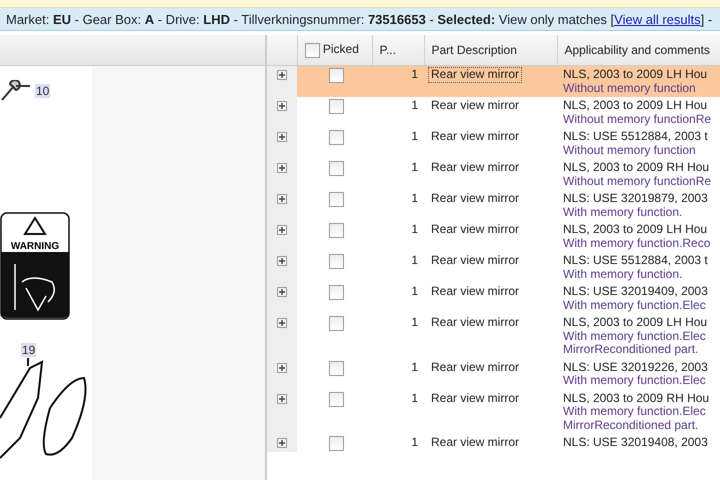 The height and width of the screenshot is (480, 720). I want to click on applicability-cell-text: NLS, 2003 to 2009 RH Hou With memory function.Elec MirrorReconditioned part., so click(636, 412).